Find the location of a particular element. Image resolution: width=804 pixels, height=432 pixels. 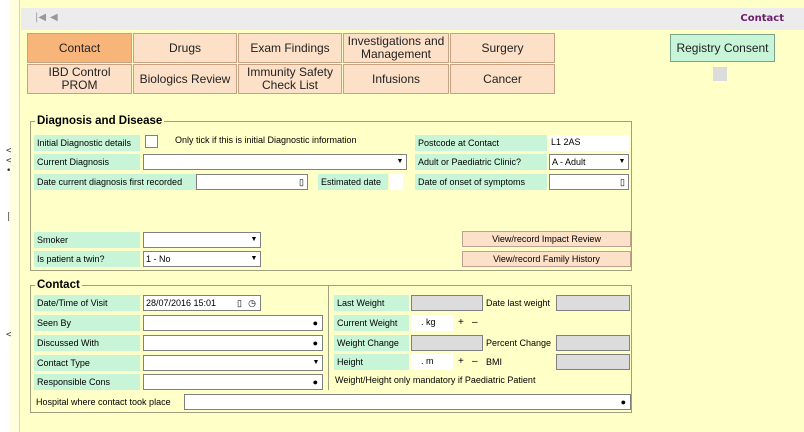

date-first-recorded-label: Date current diagnosis first recorded is located at coordinates (115, 182).